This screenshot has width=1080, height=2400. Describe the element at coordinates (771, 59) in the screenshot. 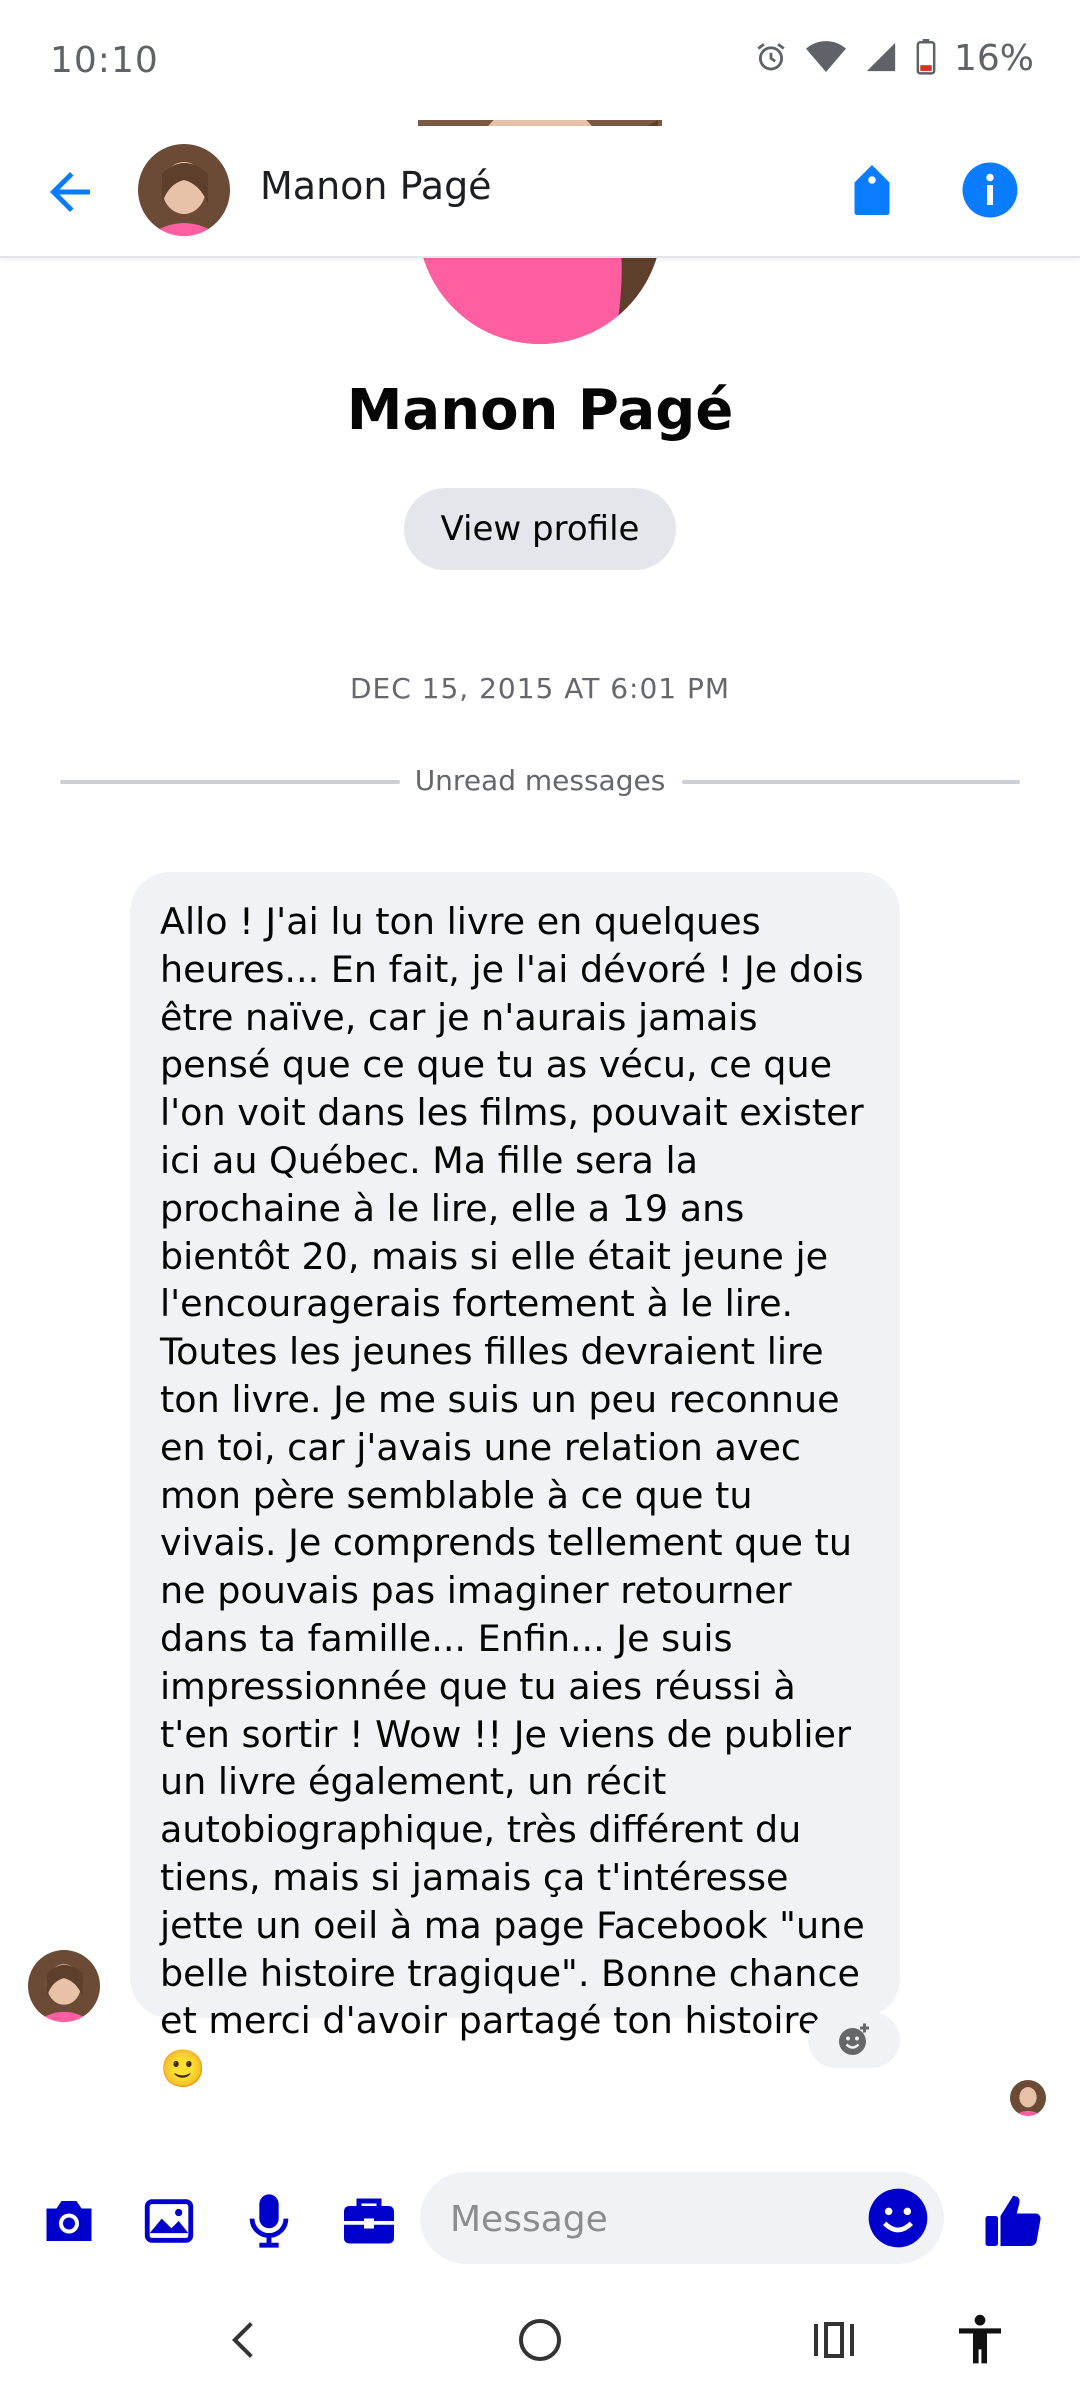

I see `alarm-icon` at that location.